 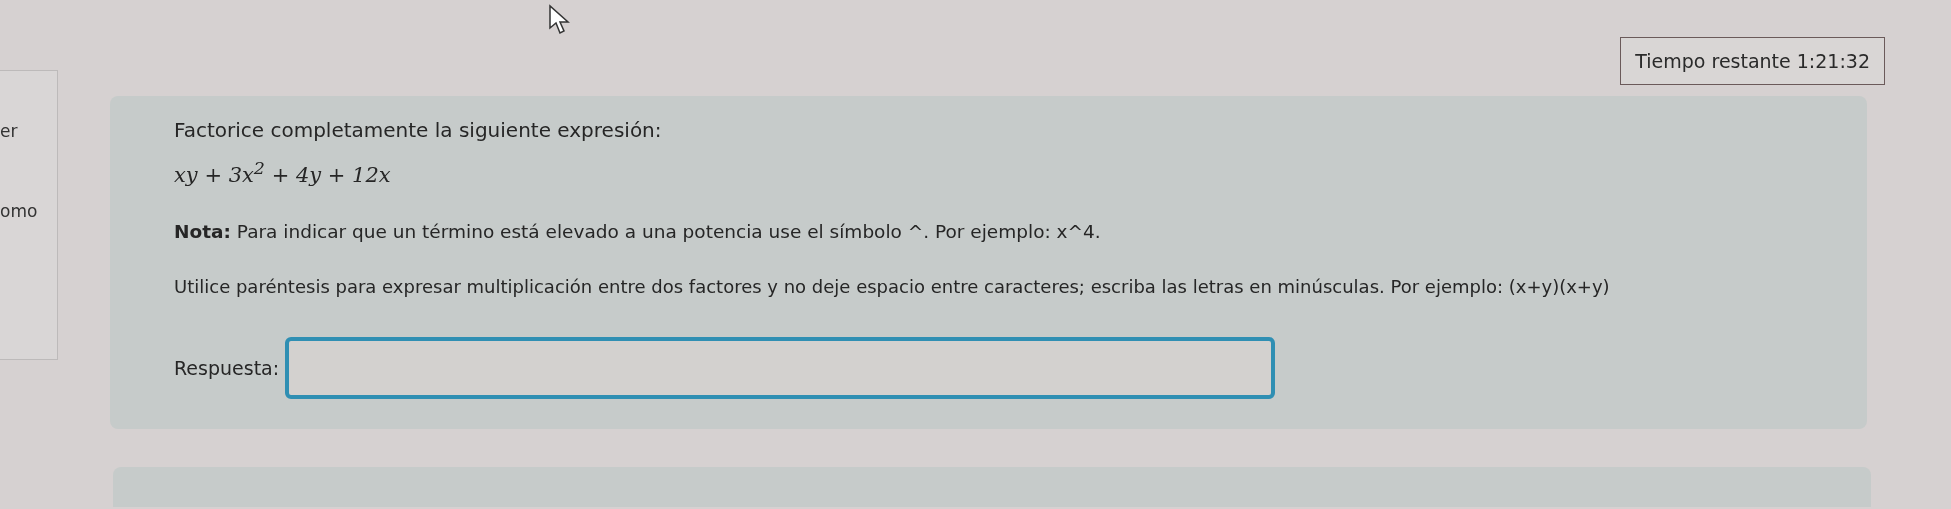 I want to click on question-prompt: Factorice completamente la siguiente expresión:, so click(x=418, y=130).